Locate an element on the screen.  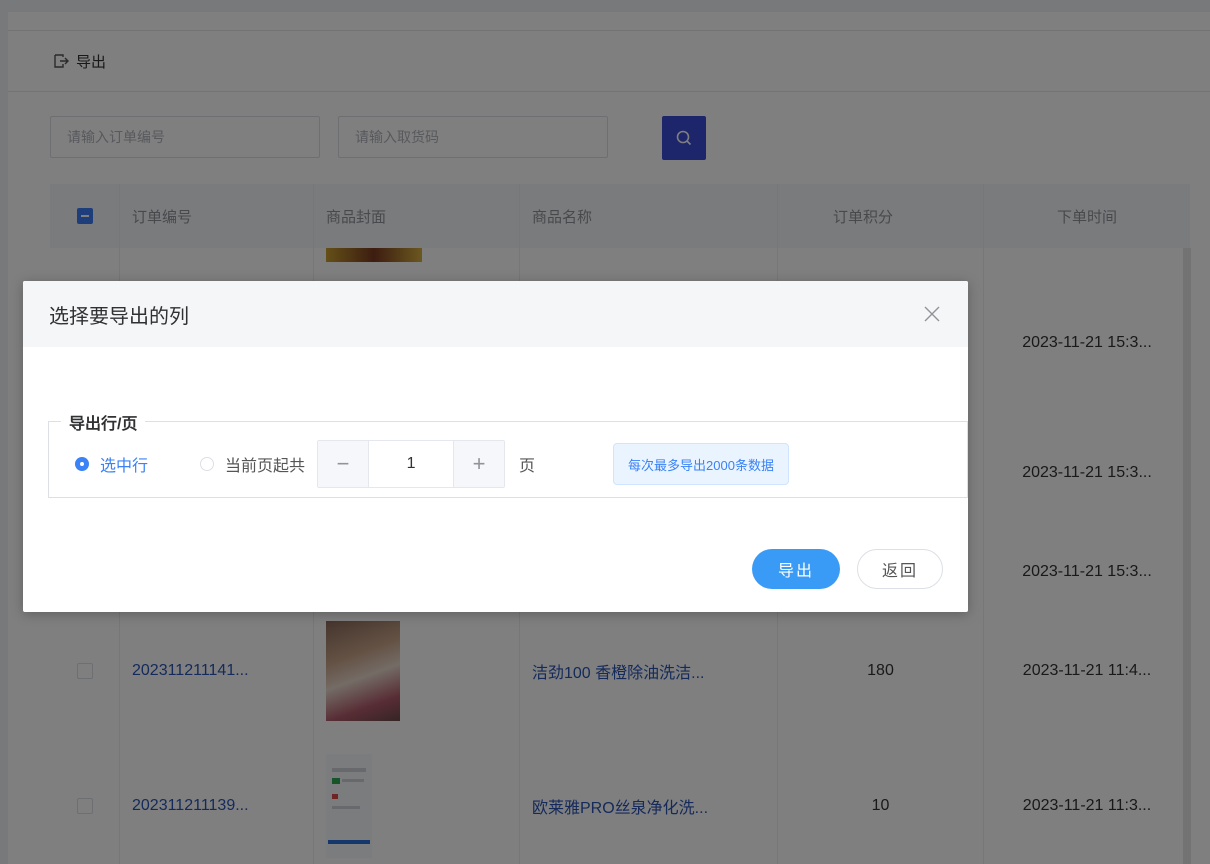
export-limit-tip: 每次最多导出2000条数据 is located at coordinates (701, 464).